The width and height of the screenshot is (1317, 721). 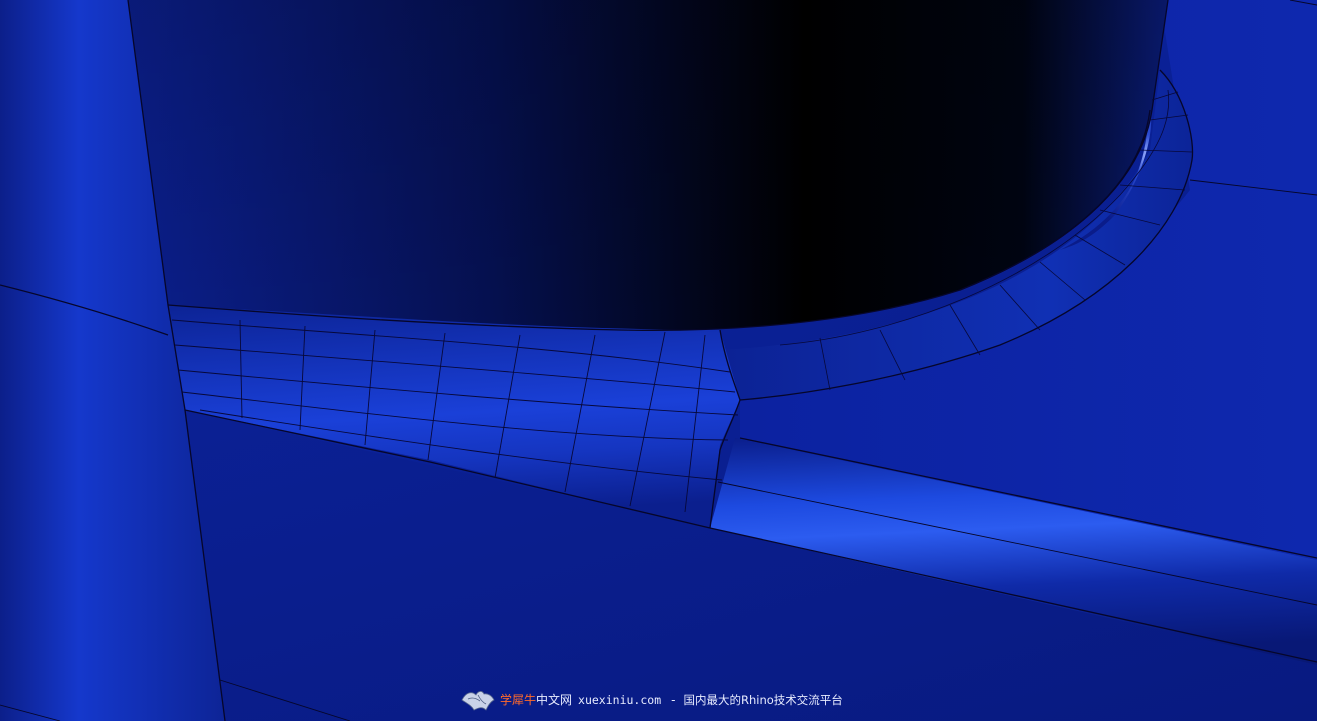 I want to click on site-watermark: 学犀牛 中文网 xuexiniu.com - 国内最大的Rhino技术交流平台, so click(x=651, y=700).